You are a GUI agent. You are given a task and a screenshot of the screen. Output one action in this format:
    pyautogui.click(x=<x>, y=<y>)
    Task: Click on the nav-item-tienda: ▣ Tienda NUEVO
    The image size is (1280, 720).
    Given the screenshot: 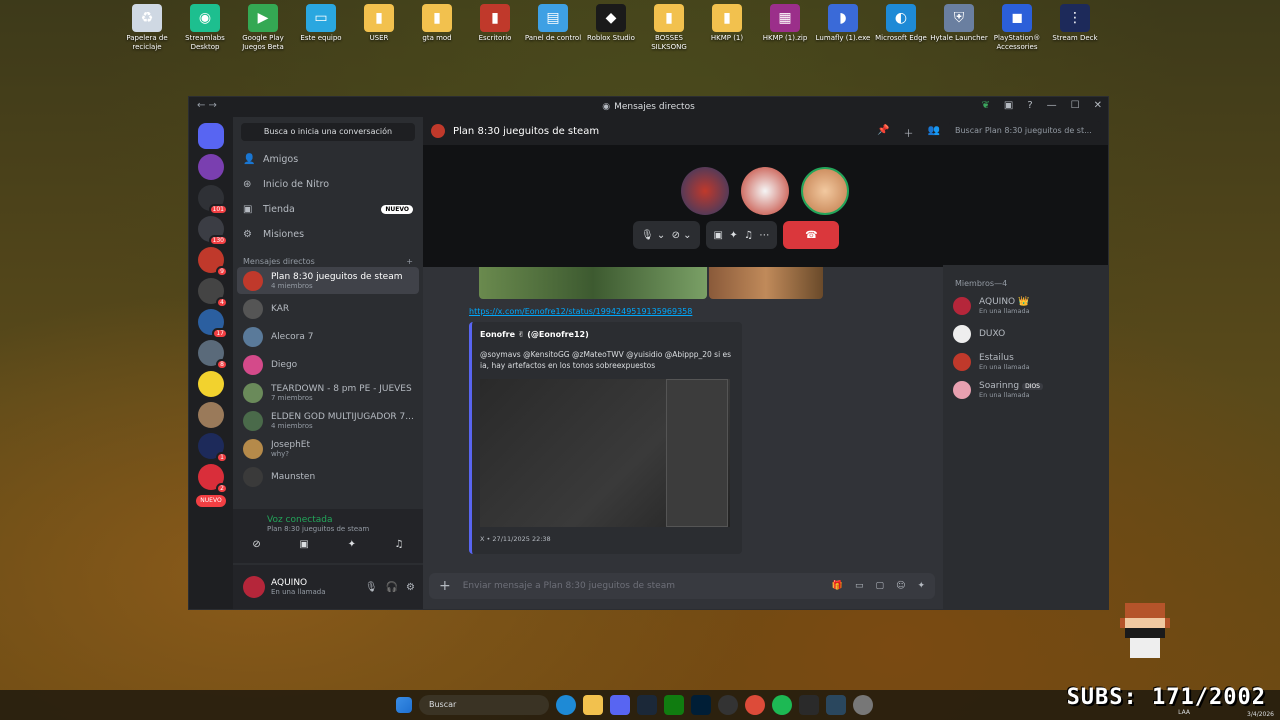 What is the action you would take?
    pyautogui.click(x=328, y=209)
    